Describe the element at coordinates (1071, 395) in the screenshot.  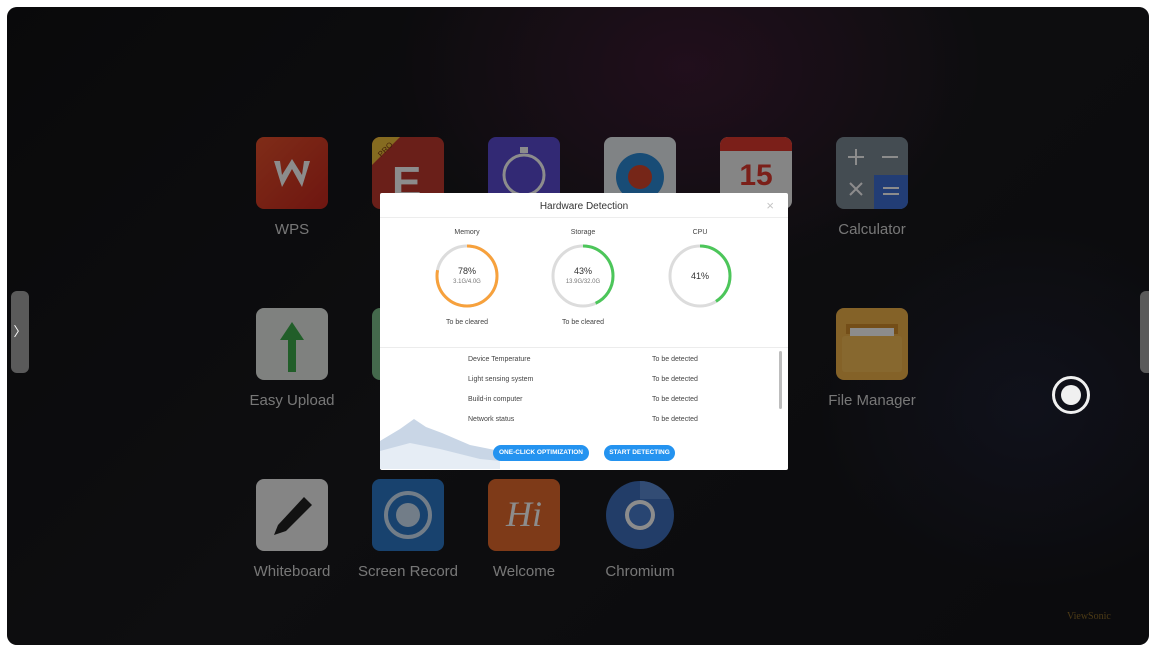
I see `floating-menu-button` at that location.